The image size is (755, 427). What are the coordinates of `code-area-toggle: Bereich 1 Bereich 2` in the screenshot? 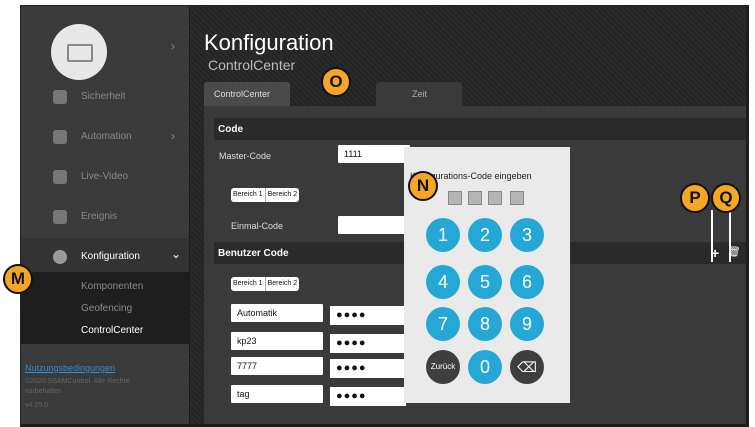 It's located at (265, 195).